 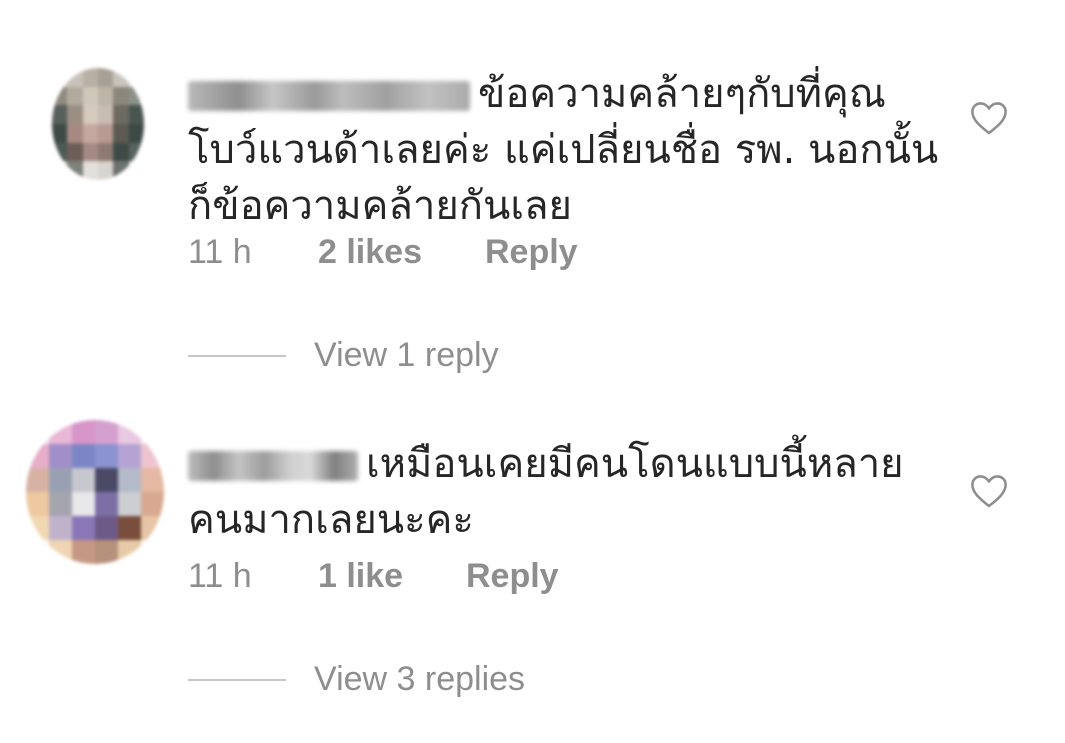 What do you see at coordinates (370, 252) in the screenshot?
I see `likes-count: 2 likes` at bounding box center [370, 252].